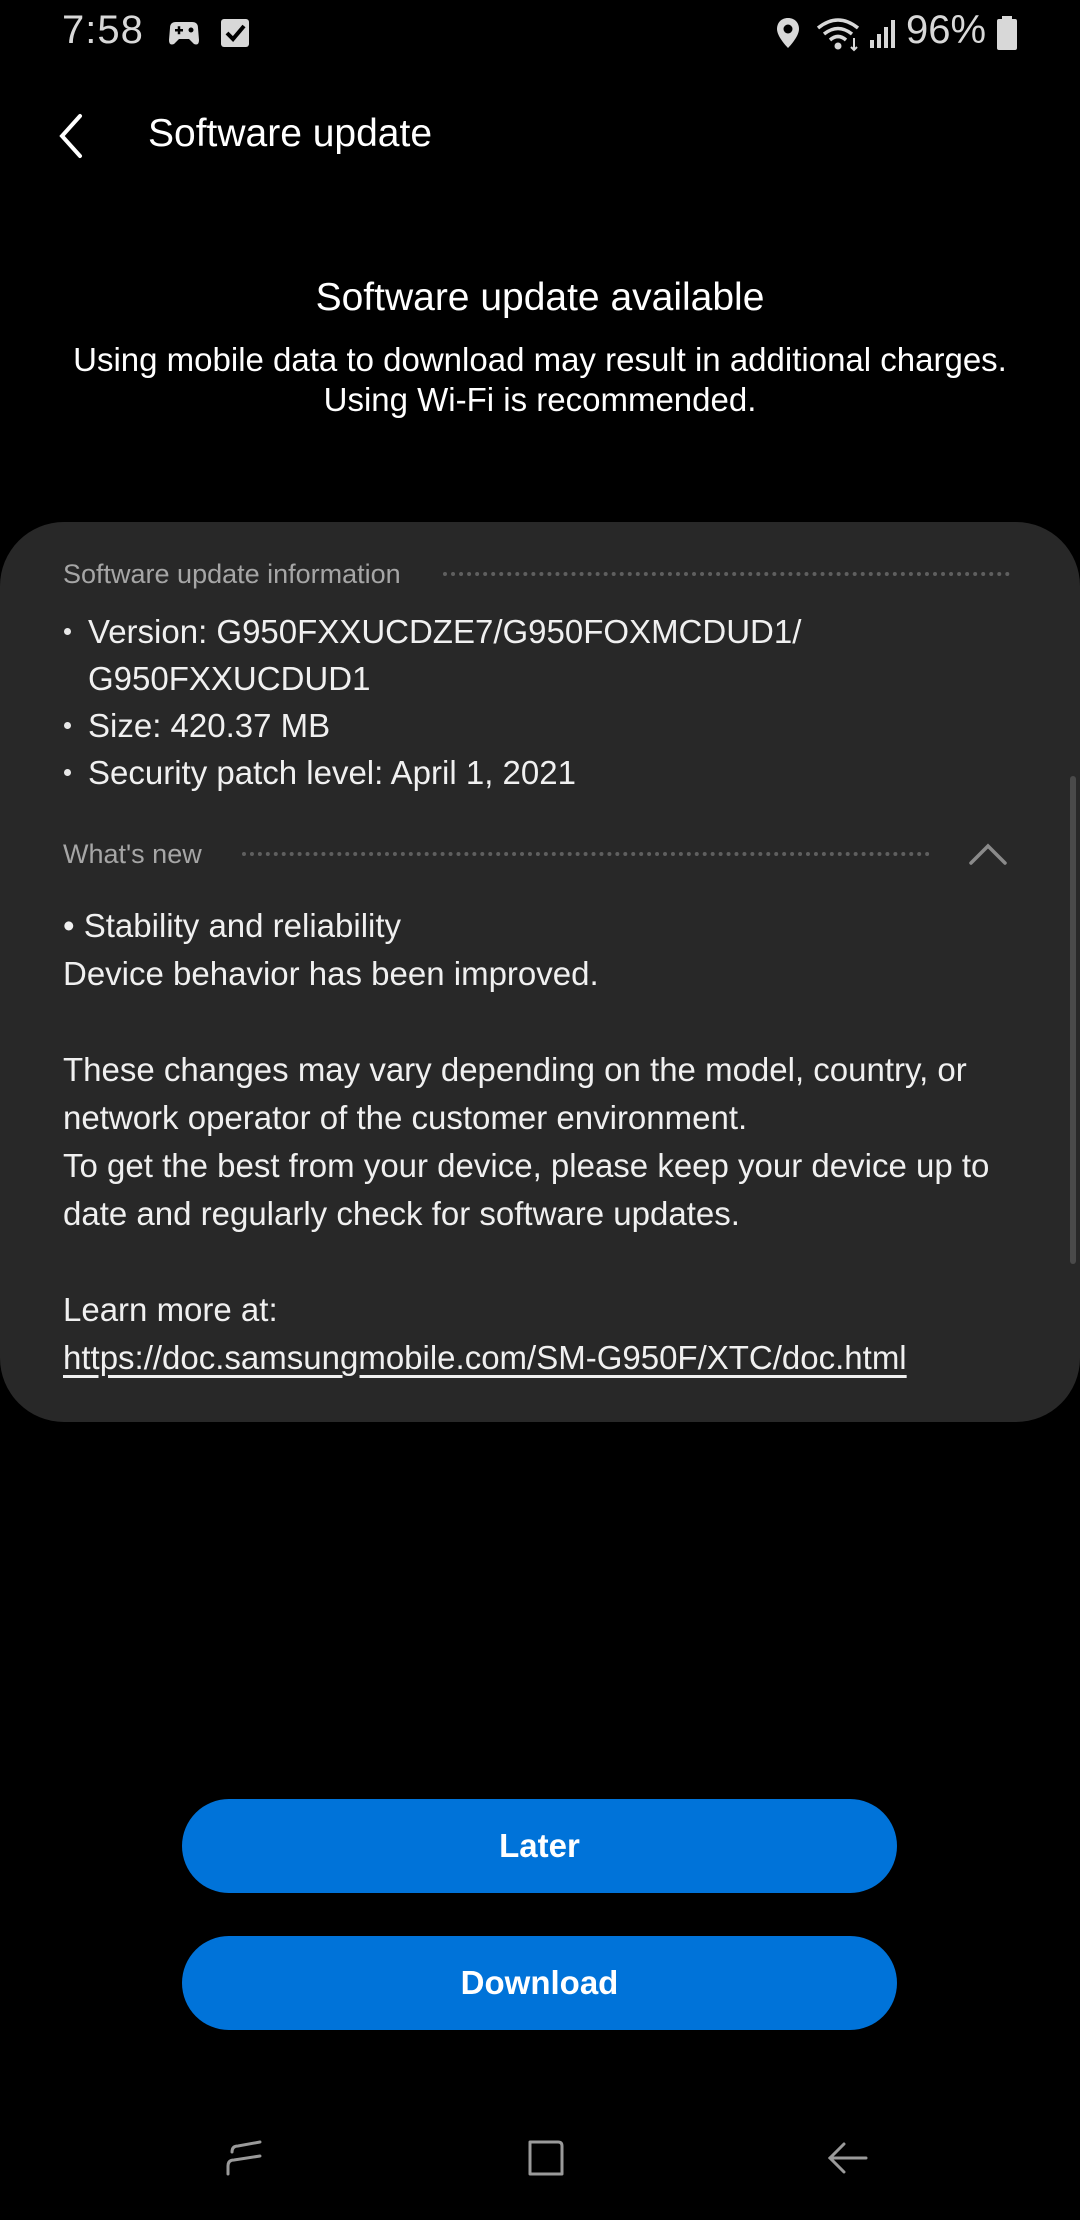 This screenshot has width=1080, height=2220. Describe the element at coordinates (236, 34) in the screenshot. I see `checkbox-icon` at that location.